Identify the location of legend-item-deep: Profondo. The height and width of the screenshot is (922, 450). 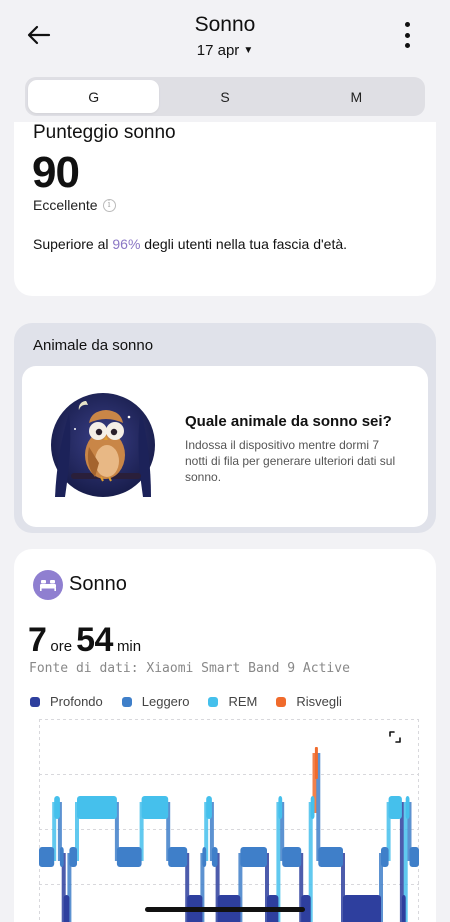
(66, 701).